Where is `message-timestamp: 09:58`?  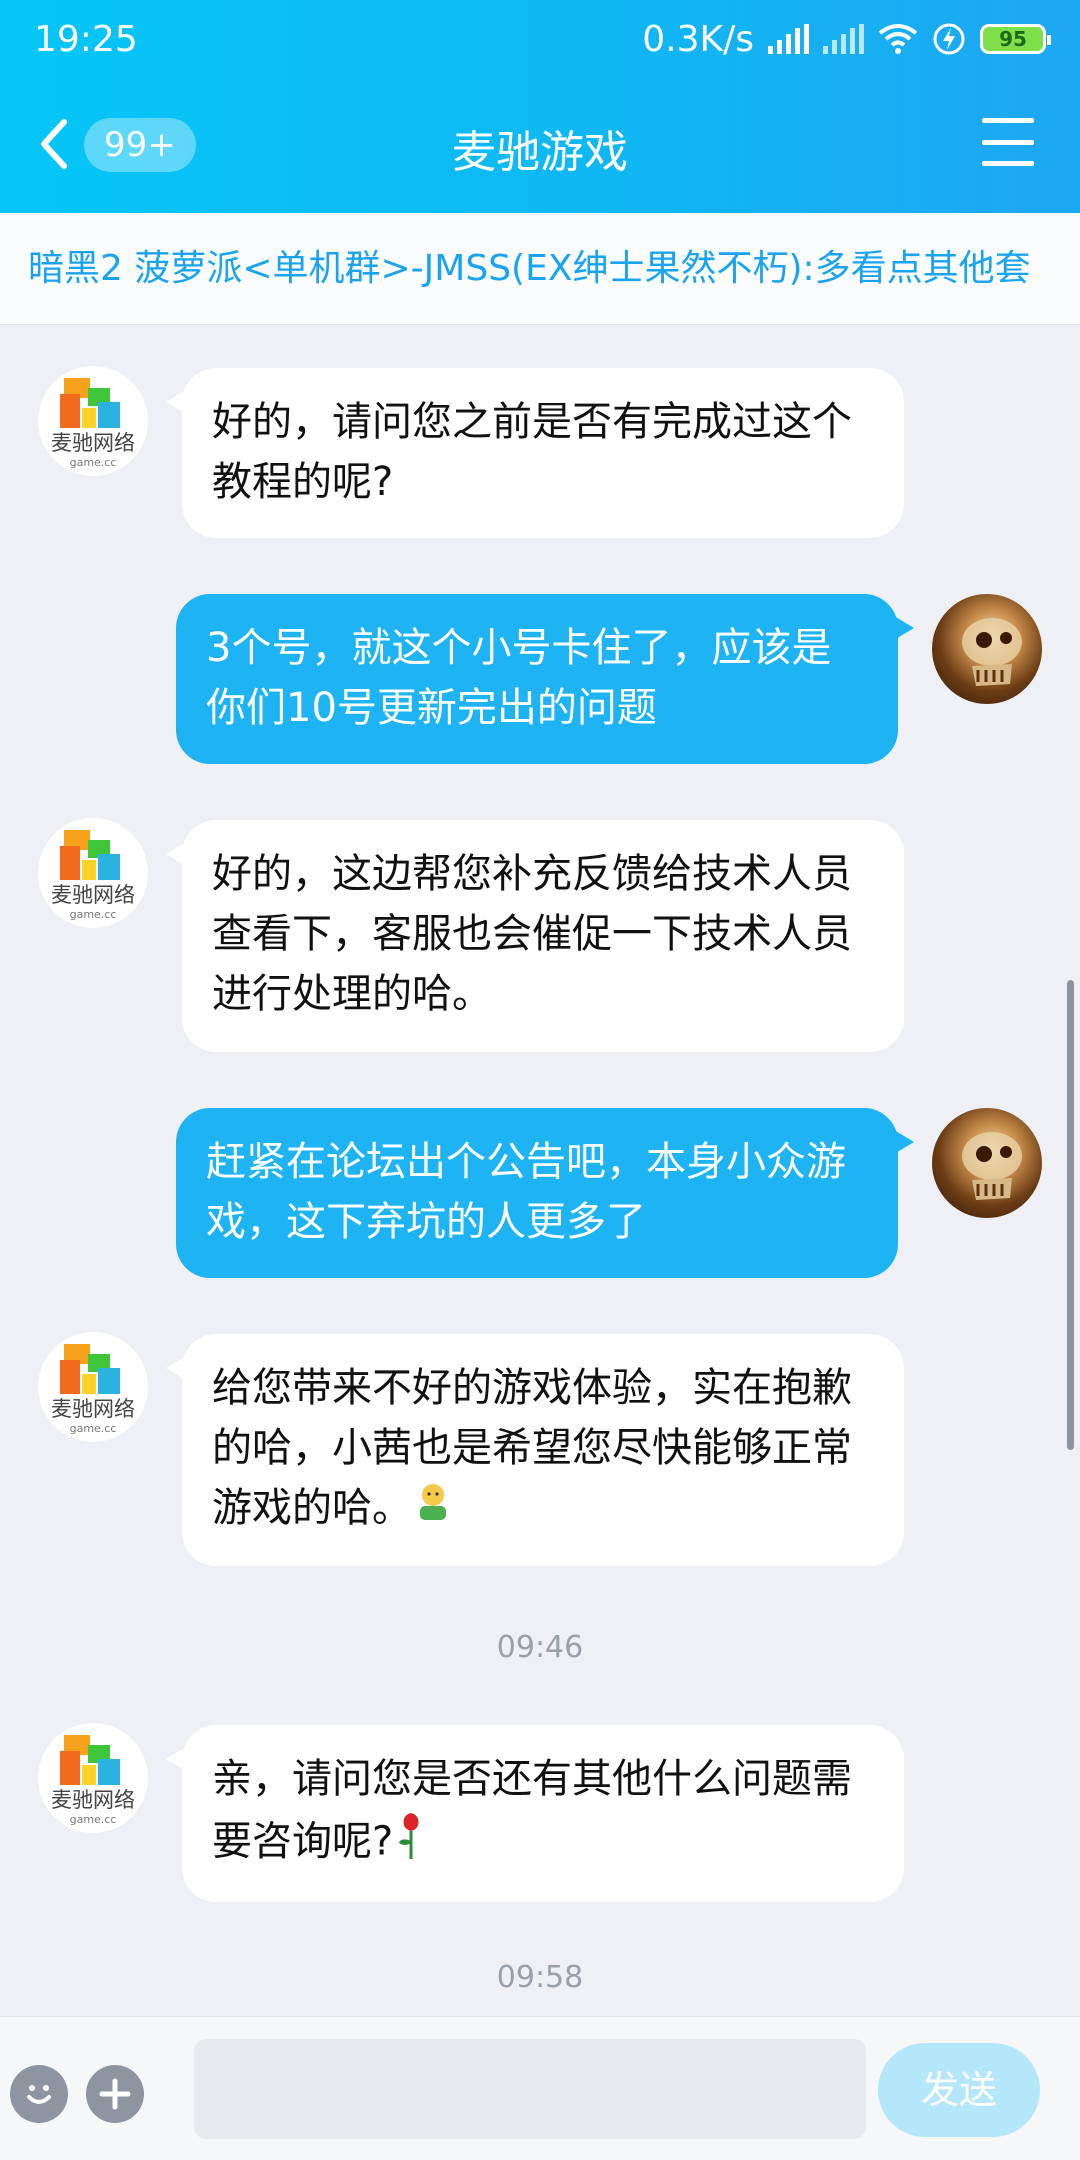
message-timestamp: 09:58 is located at coordinates (540, 1977).